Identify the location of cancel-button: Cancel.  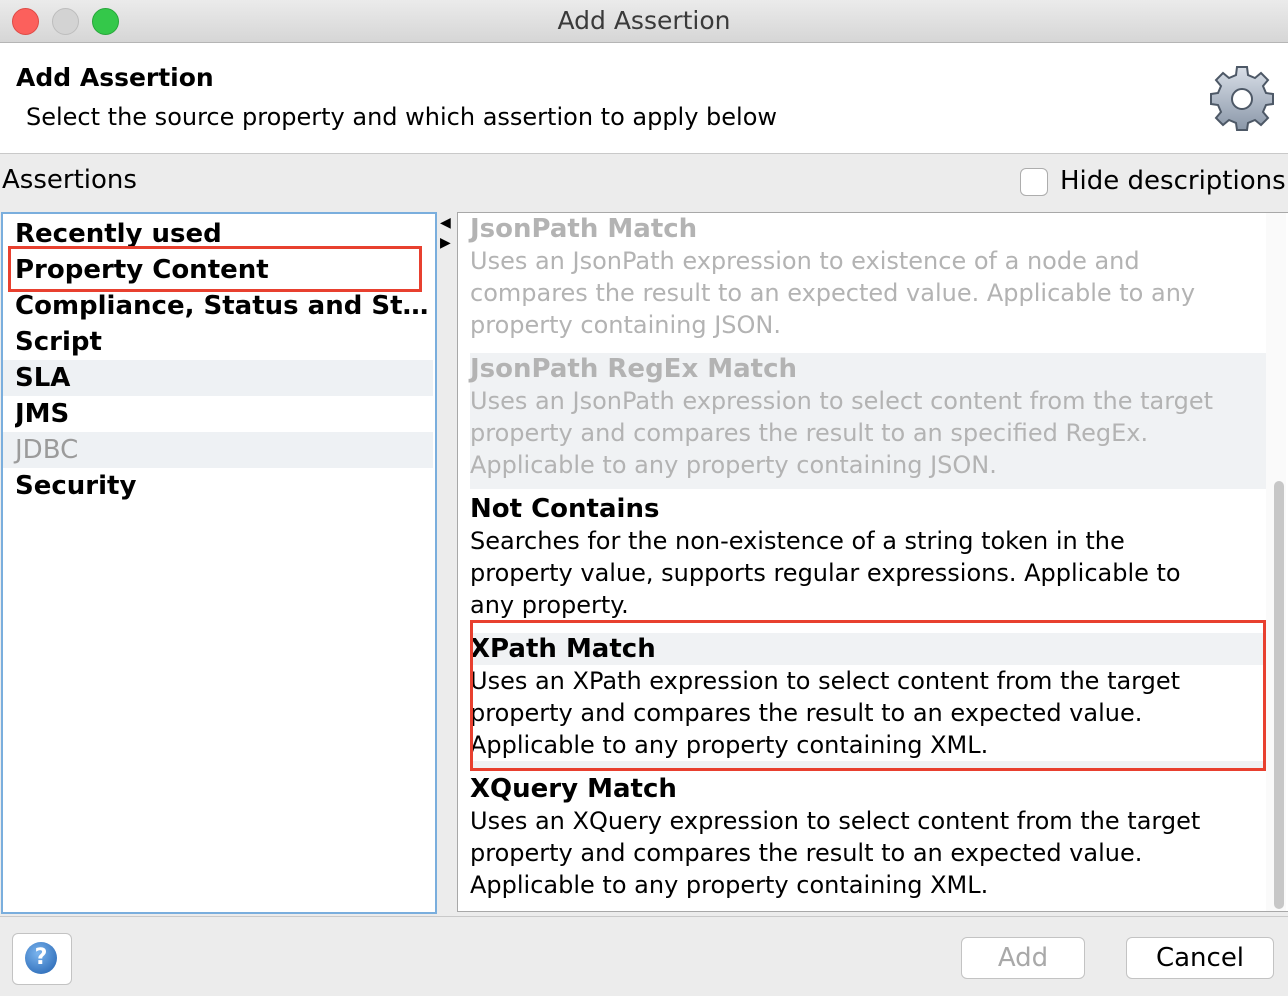
(1200, 958).